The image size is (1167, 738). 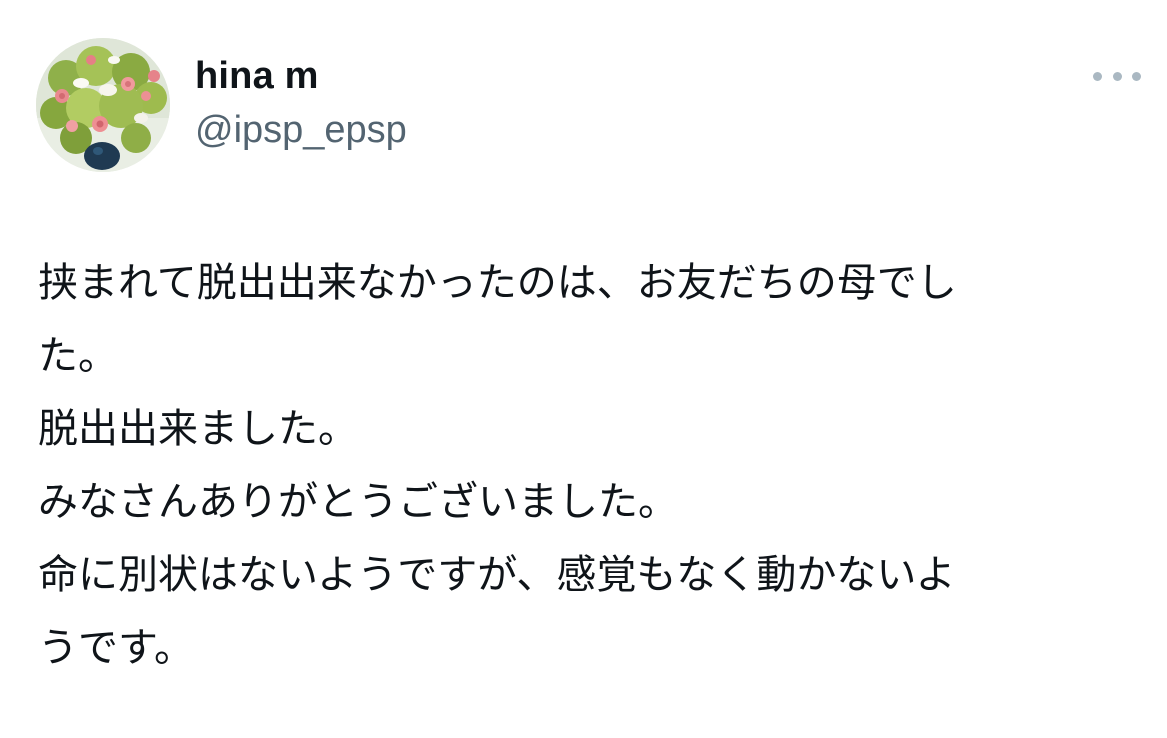 What do you see at coordinates (301, 76) in the screenshot?
I see `display-name: hina m` at bounding box center [301, 76].